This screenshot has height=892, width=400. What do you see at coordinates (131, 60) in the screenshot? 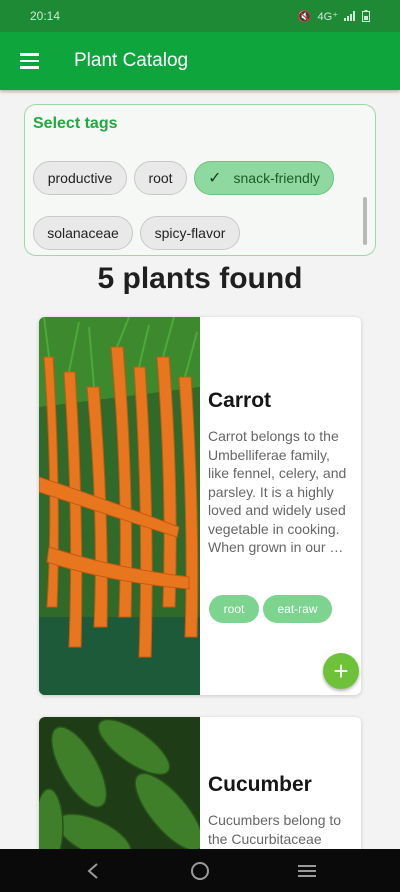
I see `app-title: Plant Catalog` at bounding box center [131, 60].